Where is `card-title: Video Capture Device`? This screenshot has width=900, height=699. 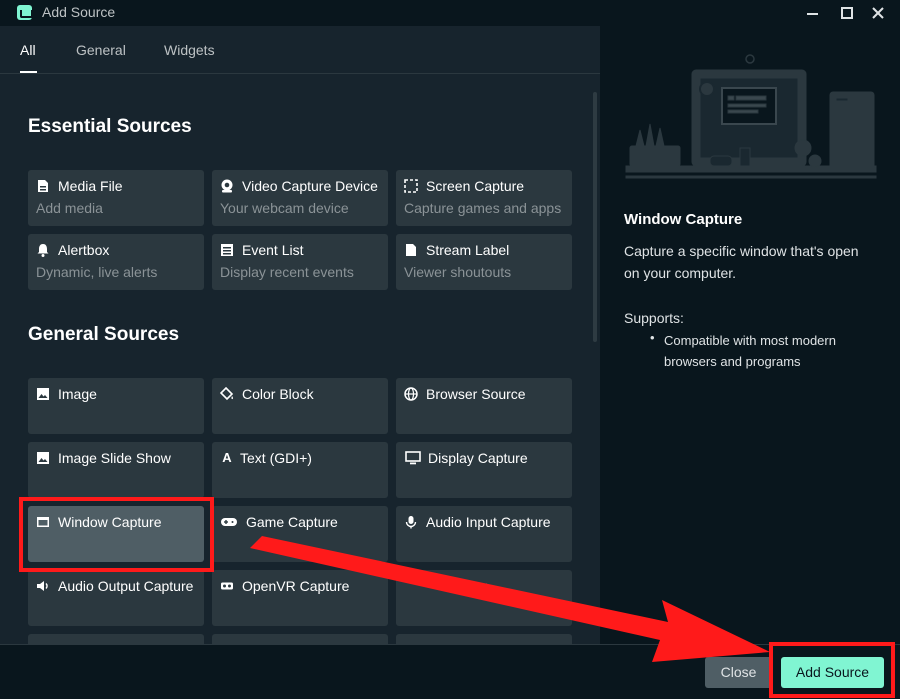 card-title: Video Capture Device is located at coordinates (310, 186).